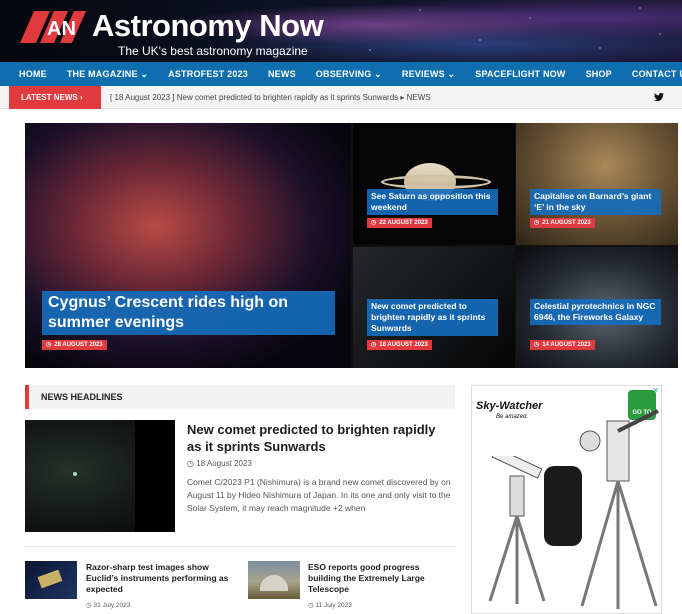 This screenshot has width=682, height=614. Describe the element at coordinates (82, 397) in the screenshot. I see `section-title: NEWS HEADLINES` at that location.